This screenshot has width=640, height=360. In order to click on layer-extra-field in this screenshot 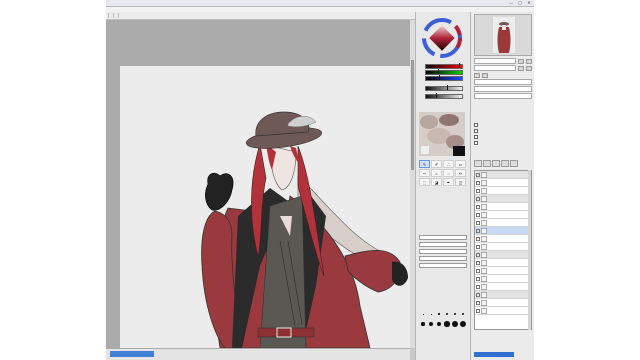, I will do `click(503, 96)`.